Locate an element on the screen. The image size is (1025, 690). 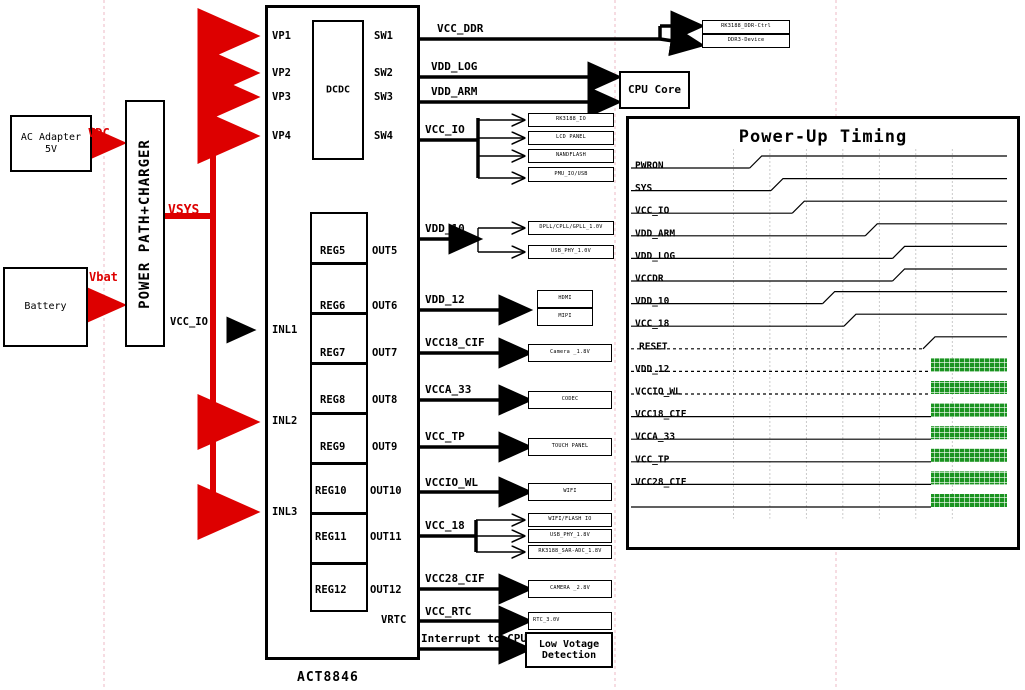
timing-signal-label: VDD_10 is located at coordinates (652, 301).